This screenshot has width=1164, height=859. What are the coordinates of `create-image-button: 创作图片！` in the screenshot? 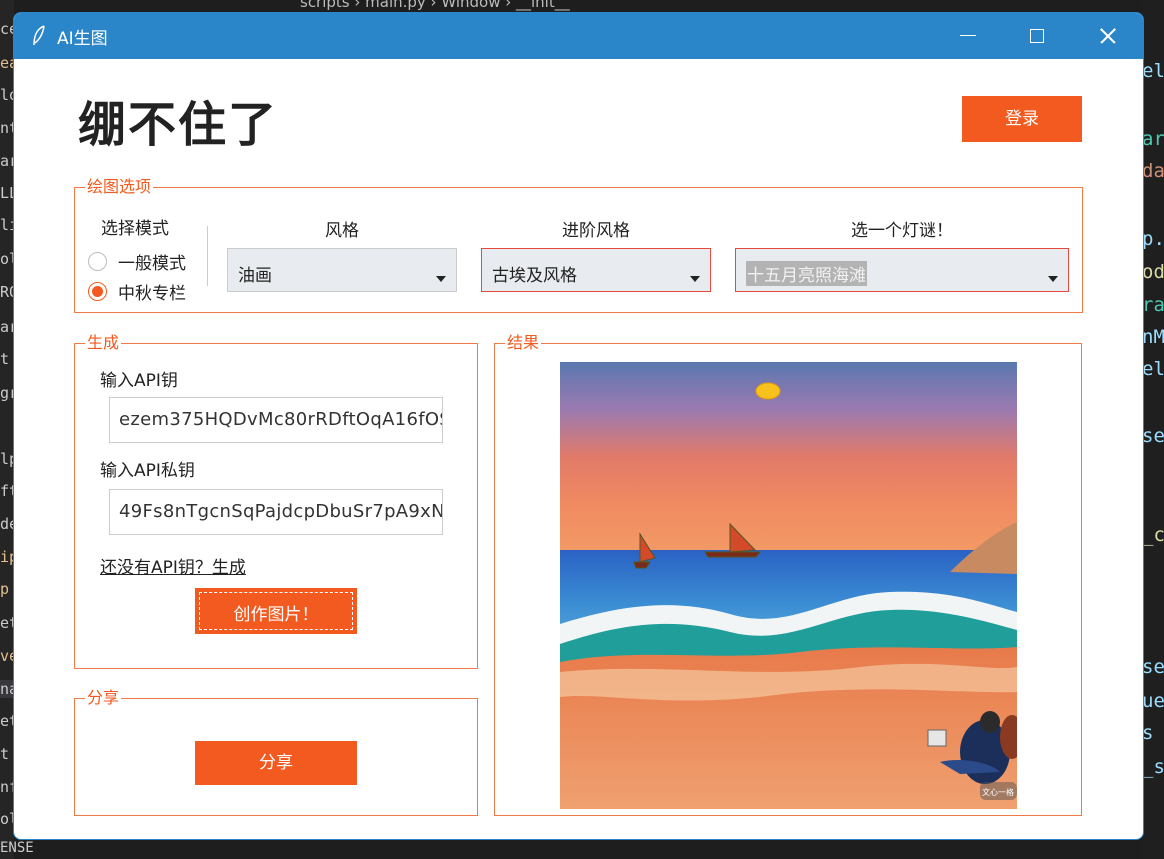 It's located at (276, 611).